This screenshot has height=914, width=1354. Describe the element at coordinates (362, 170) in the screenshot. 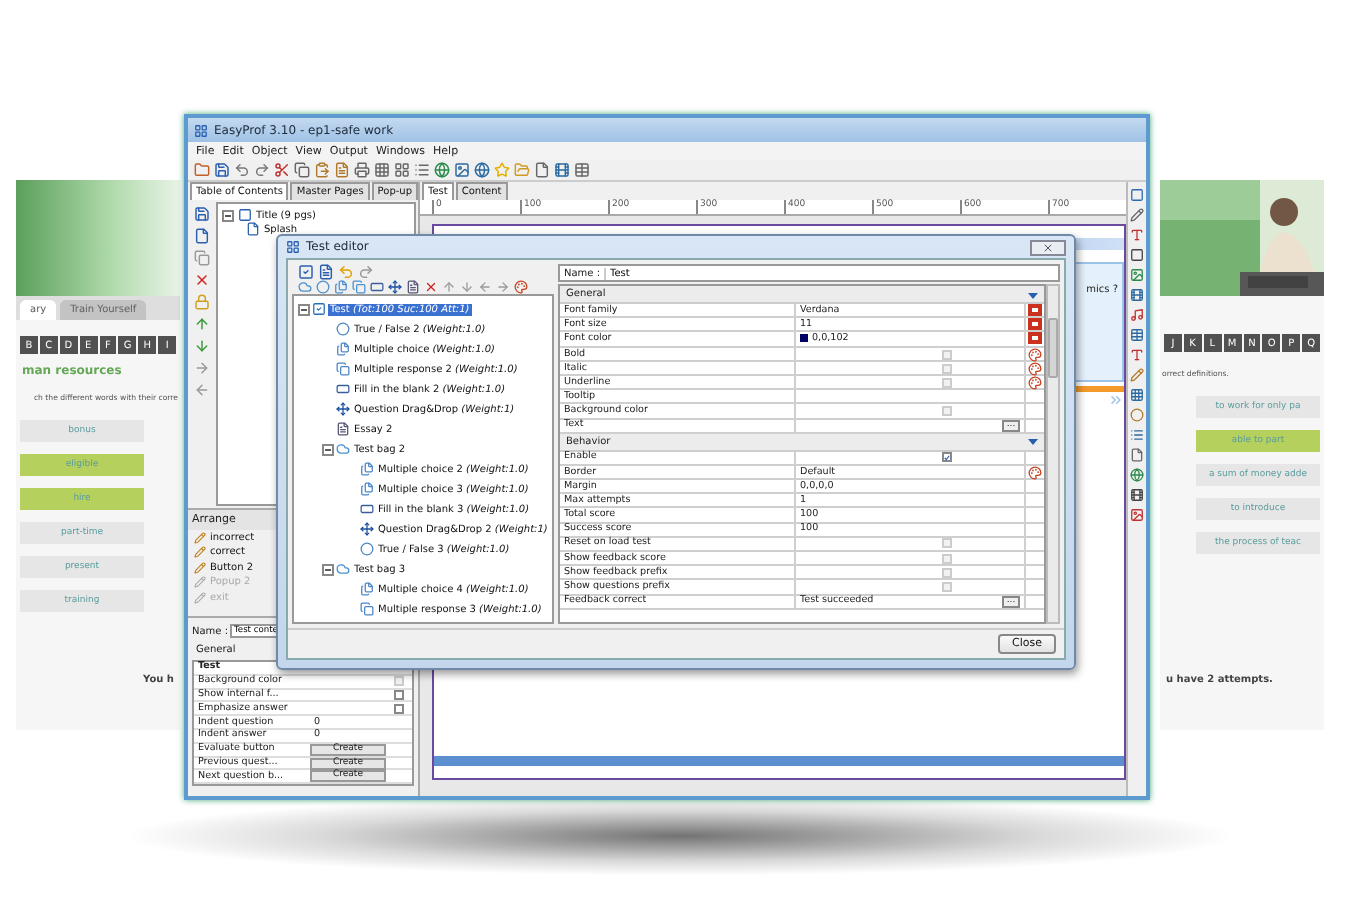

I see `printer-icon` at that location.